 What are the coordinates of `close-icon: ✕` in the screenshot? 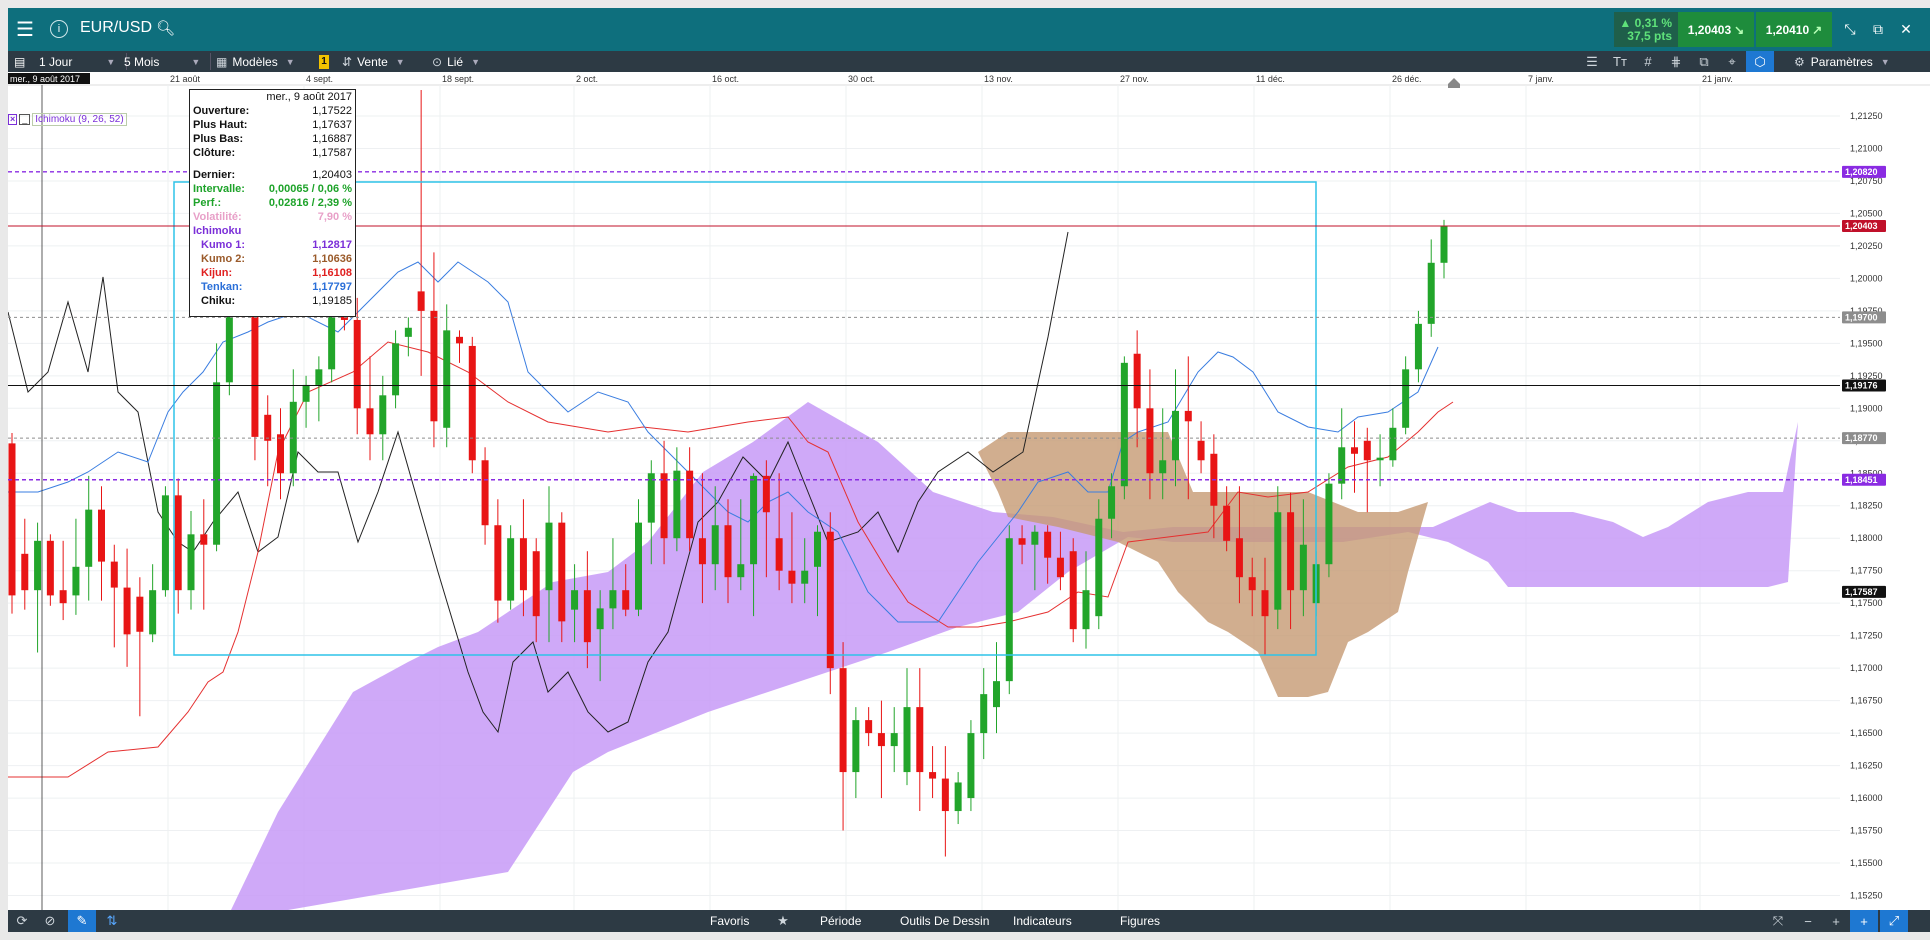 It's located at (1906, 29).